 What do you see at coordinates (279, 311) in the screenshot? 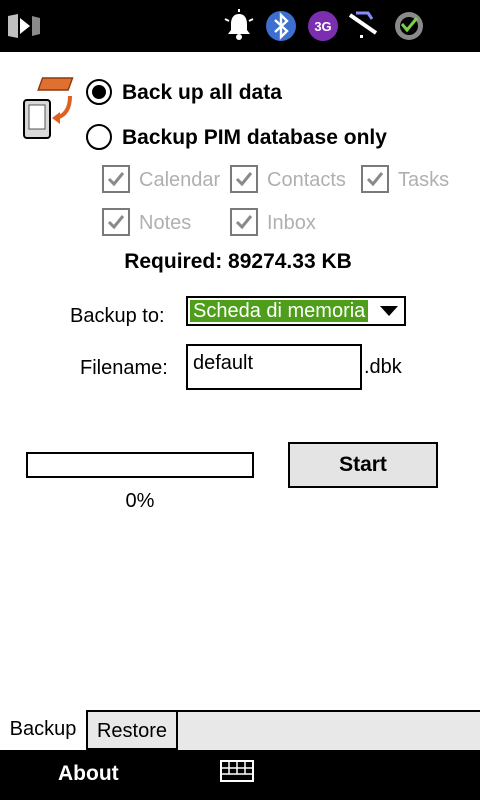
I see `backup-to-value: Scheda di memoria` at bounding box center [279, 311].